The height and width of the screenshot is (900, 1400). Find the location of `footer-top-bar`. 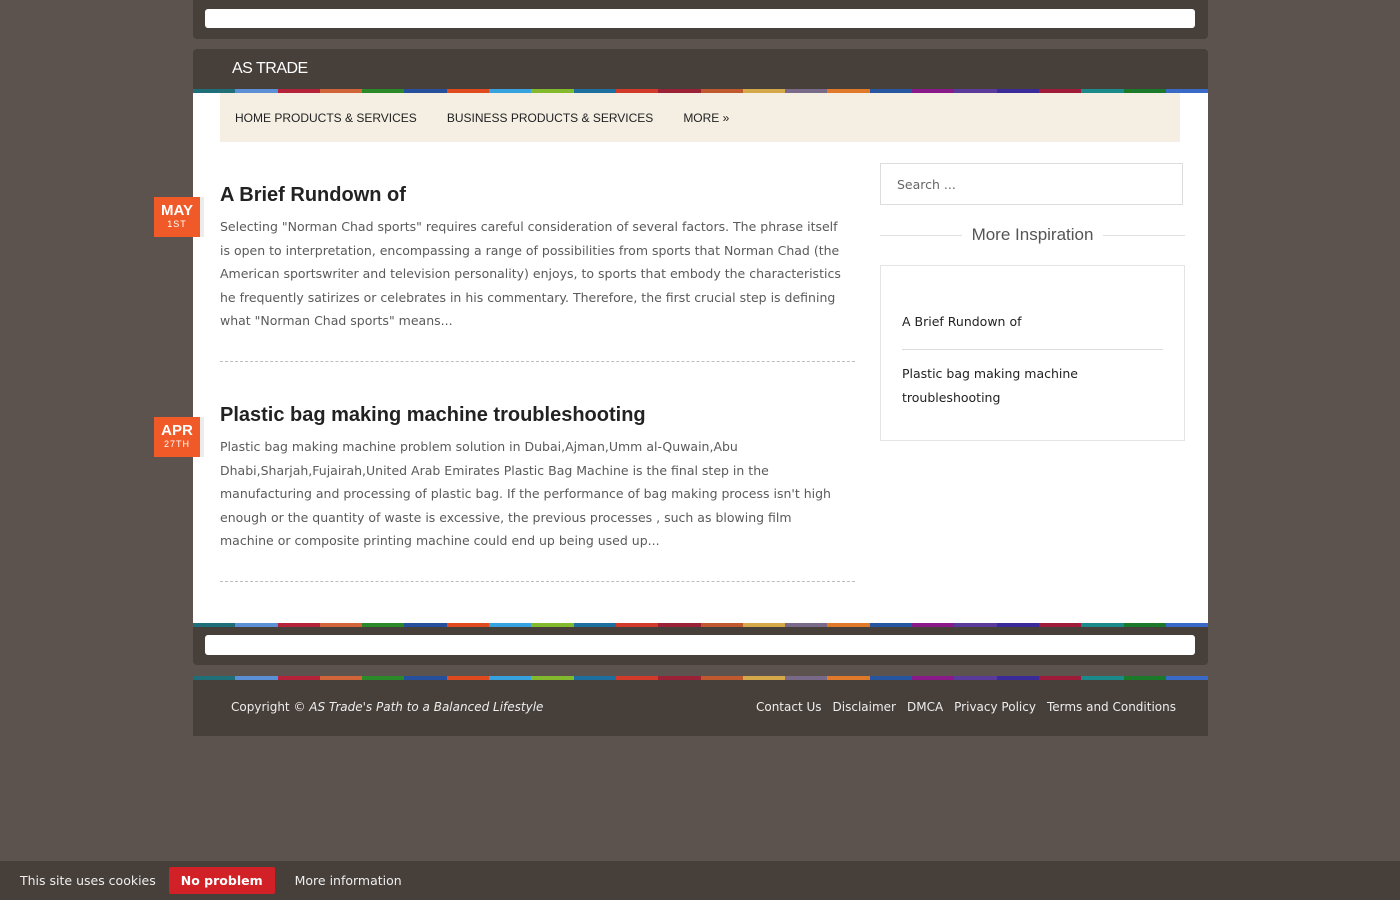

footer-top-bar is located at coordinates (700, 646).